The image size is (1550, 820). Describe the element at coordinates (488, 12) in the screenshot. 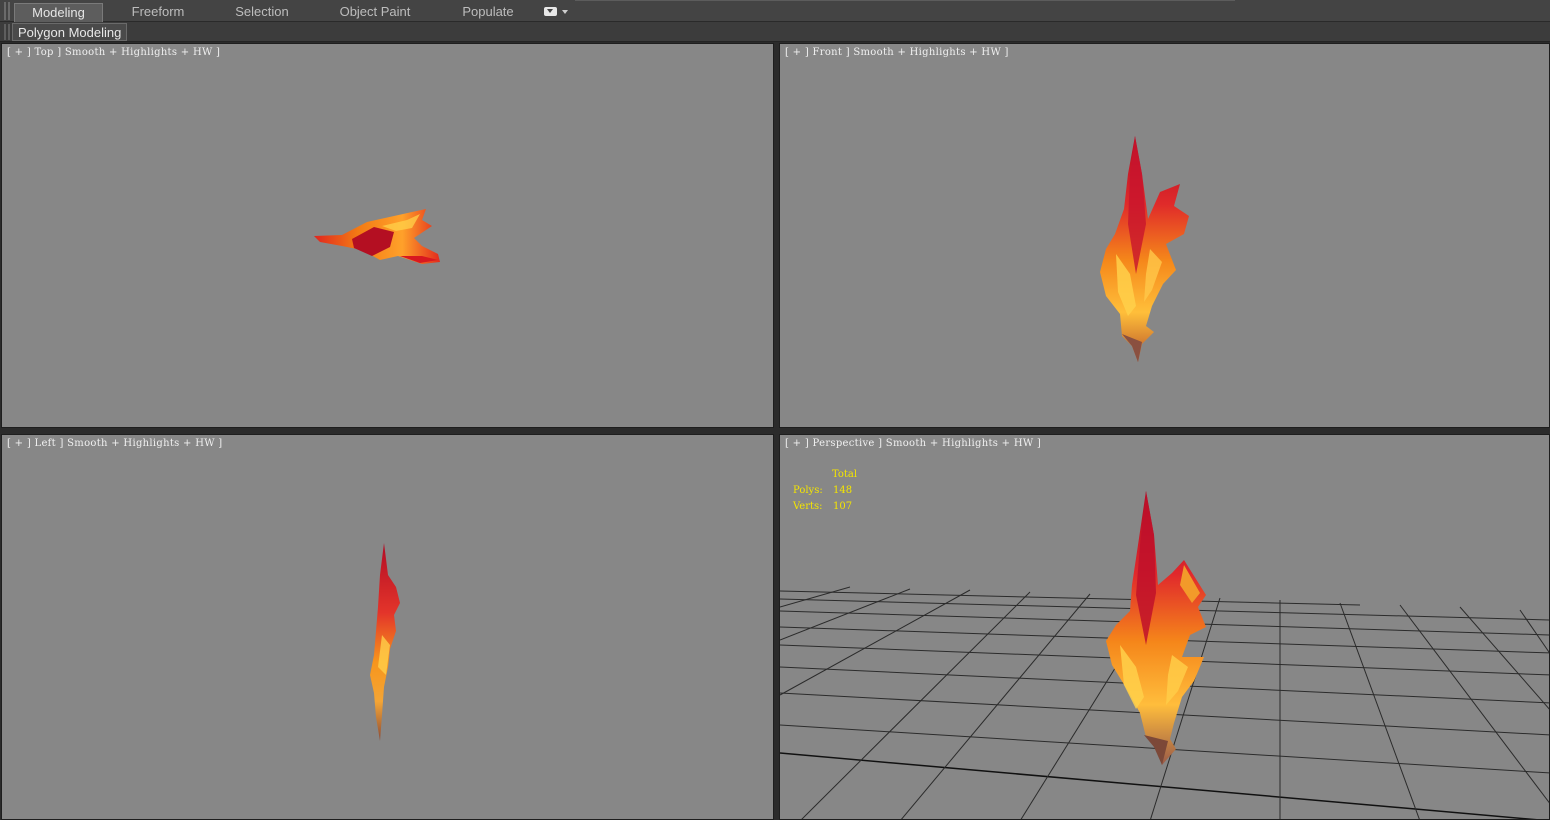

I see `tab-populate: Populate` at that location.